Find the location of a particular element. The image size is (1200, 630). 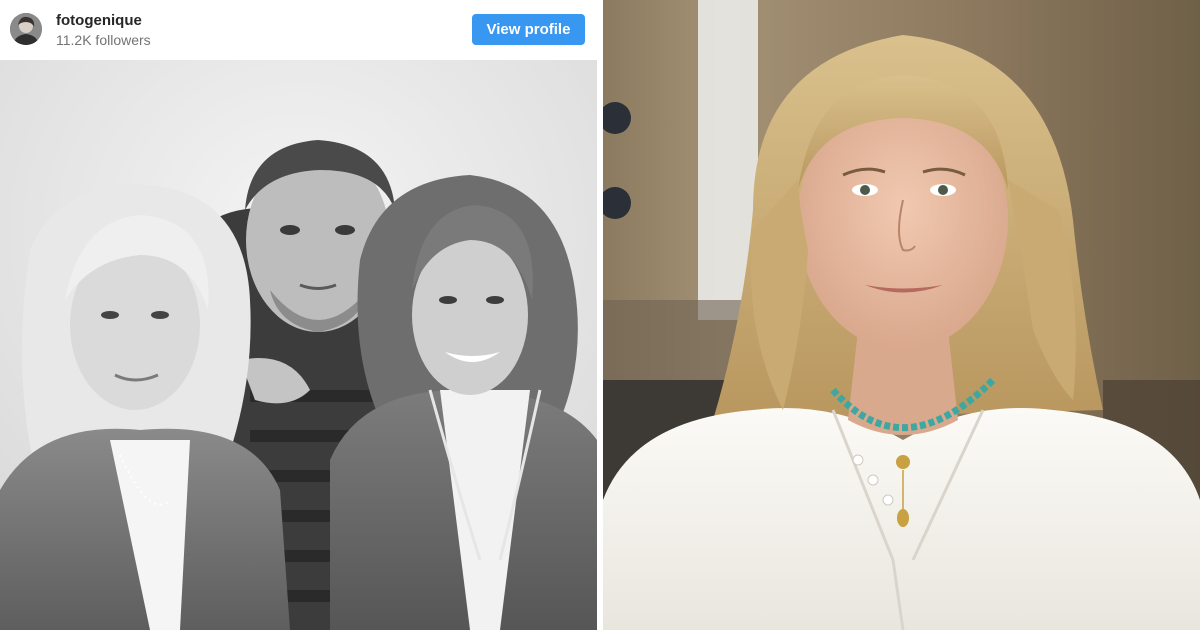

view-profile-button: View profile is located at coordinates (528, 29).